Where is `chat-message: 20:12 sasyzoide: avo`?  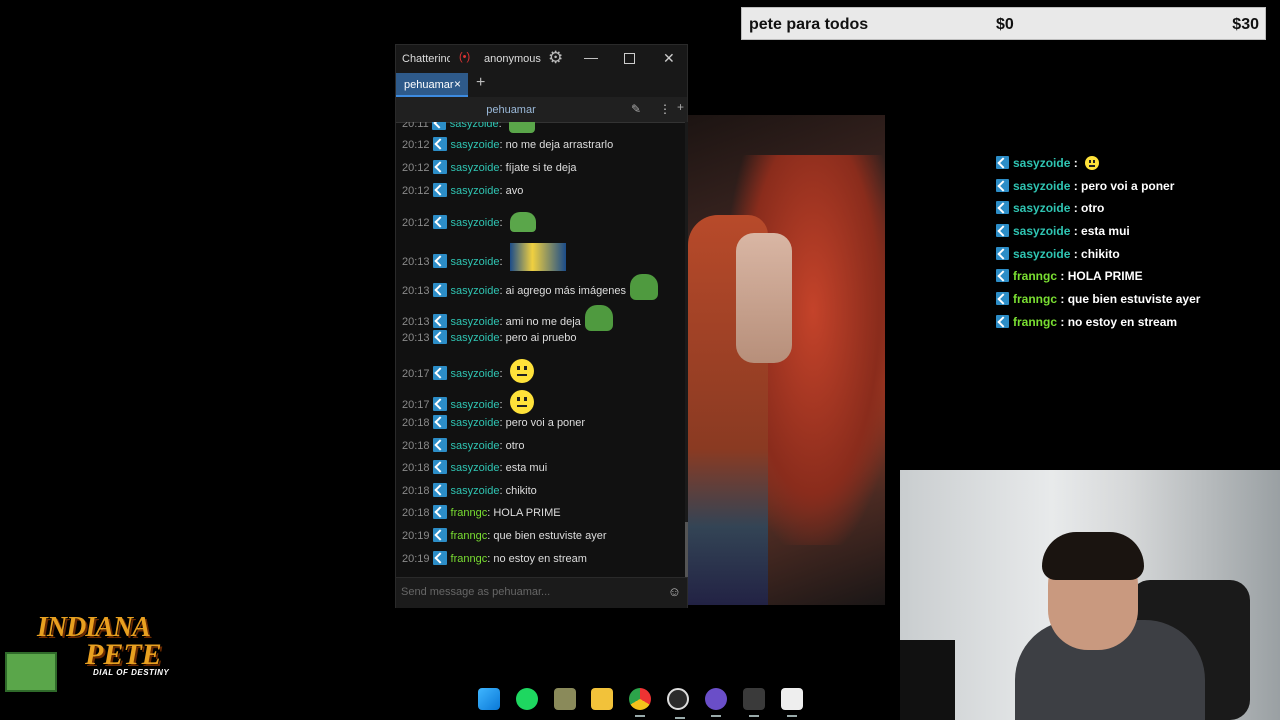
chat-message: 20:12 sasyzoide: avo is located at coordinates (462, 191).